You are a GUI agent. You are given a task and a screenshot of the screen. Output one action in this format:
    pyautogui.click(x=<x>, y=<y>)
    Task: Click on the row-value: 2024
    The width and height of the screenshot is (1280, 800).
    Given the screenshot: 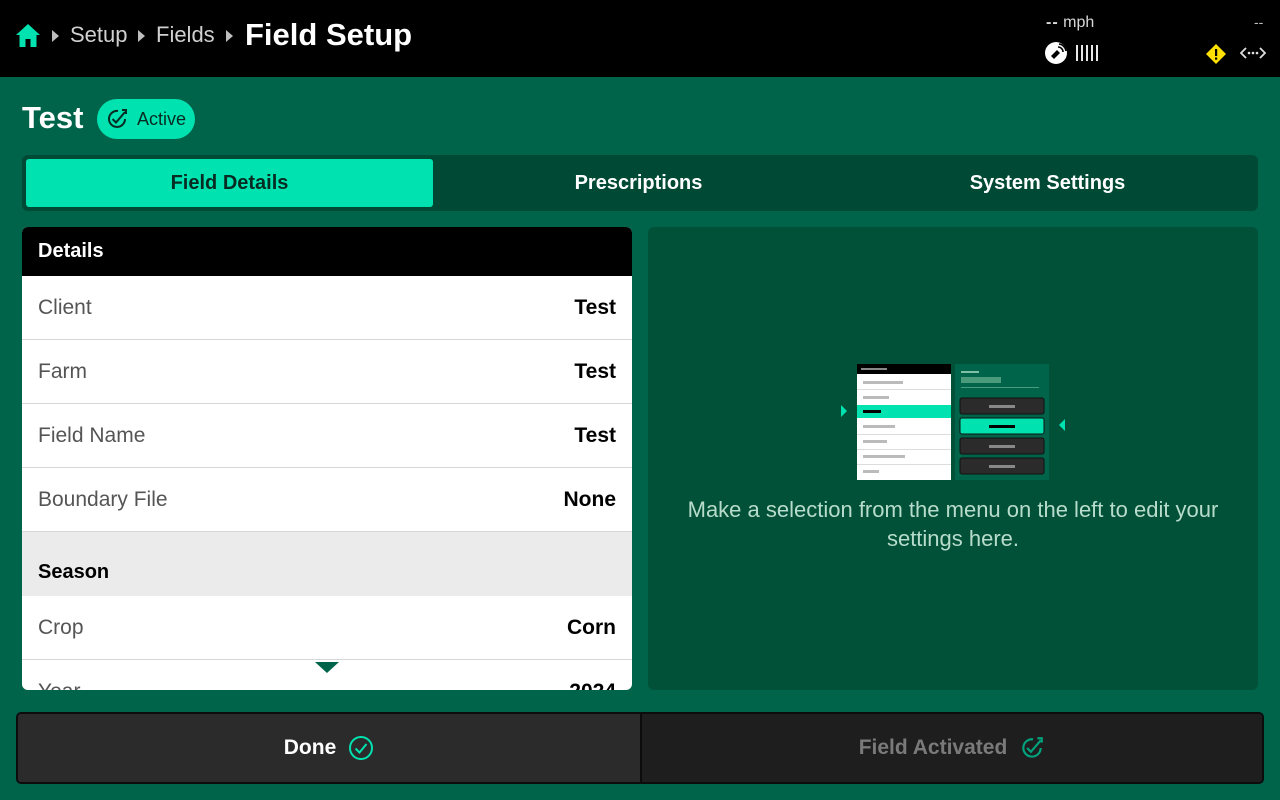 What is the action you would take?
    pyautogui.click(x=592, y=685)
    